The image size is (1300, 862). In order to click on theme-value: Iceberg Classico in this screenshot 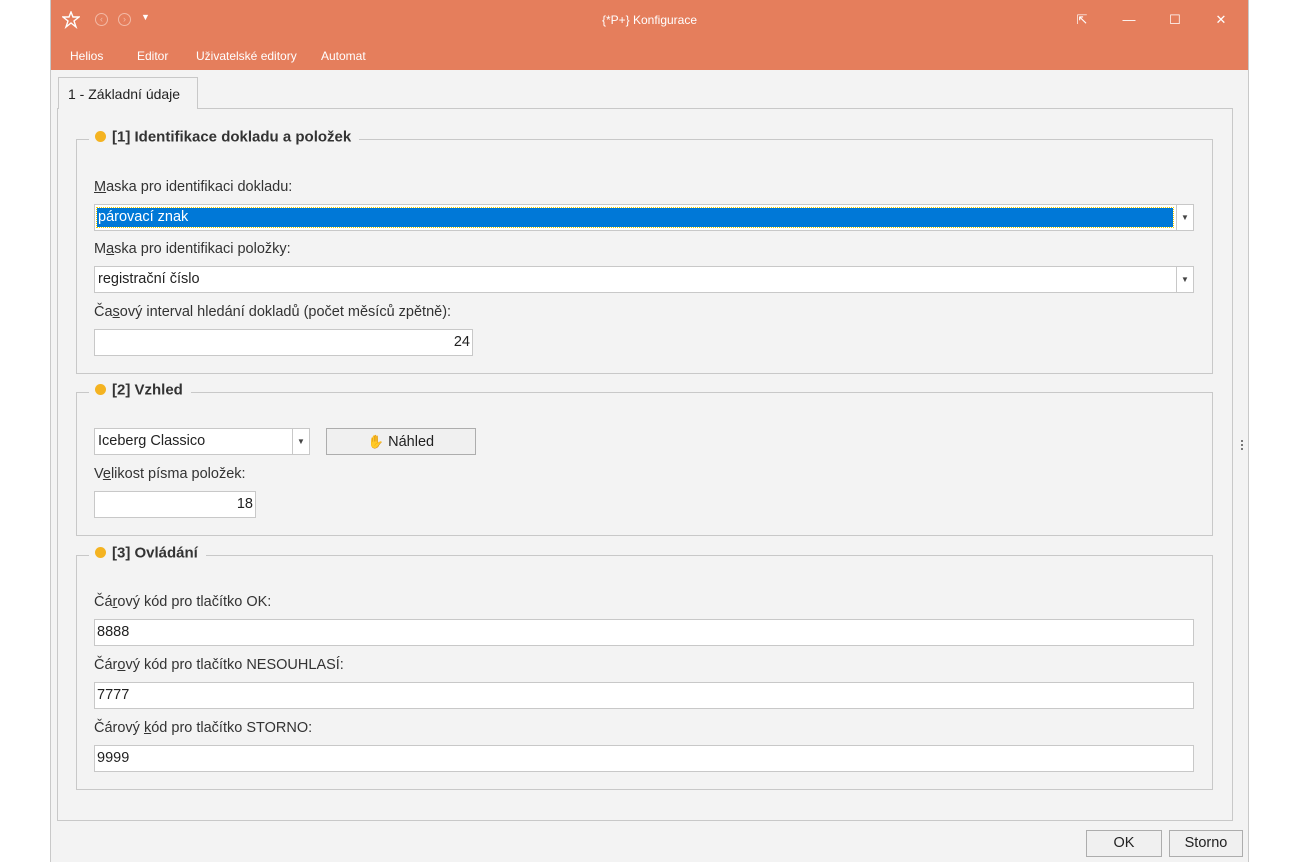, I will do `click(152, 441)`.